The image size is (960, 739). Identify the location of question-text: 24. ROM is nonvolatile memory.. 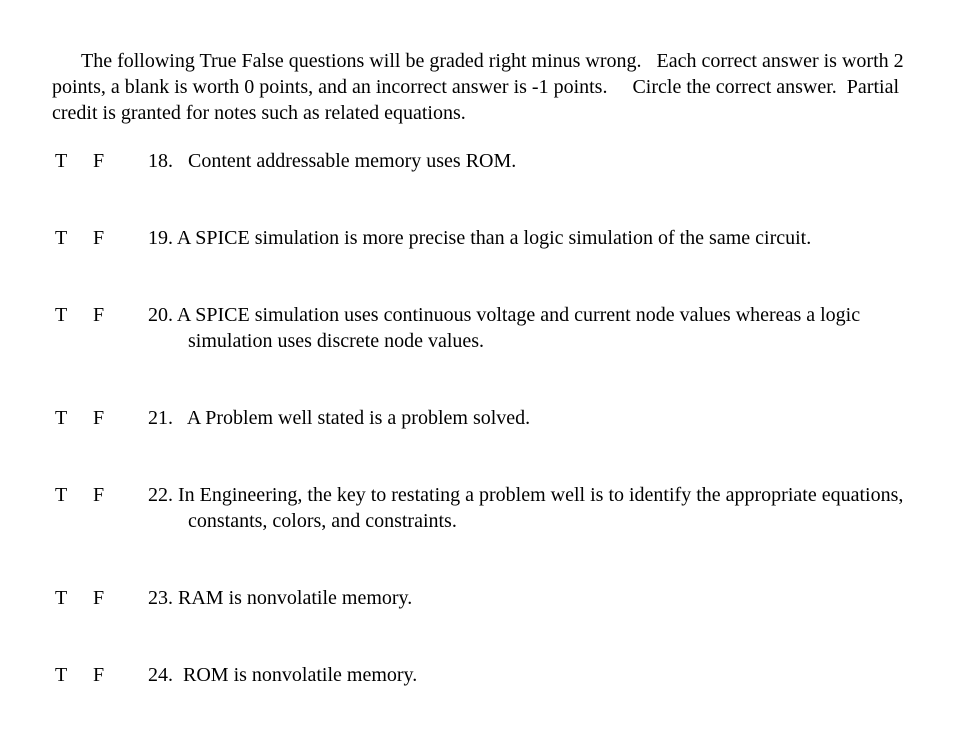
(283, 675).